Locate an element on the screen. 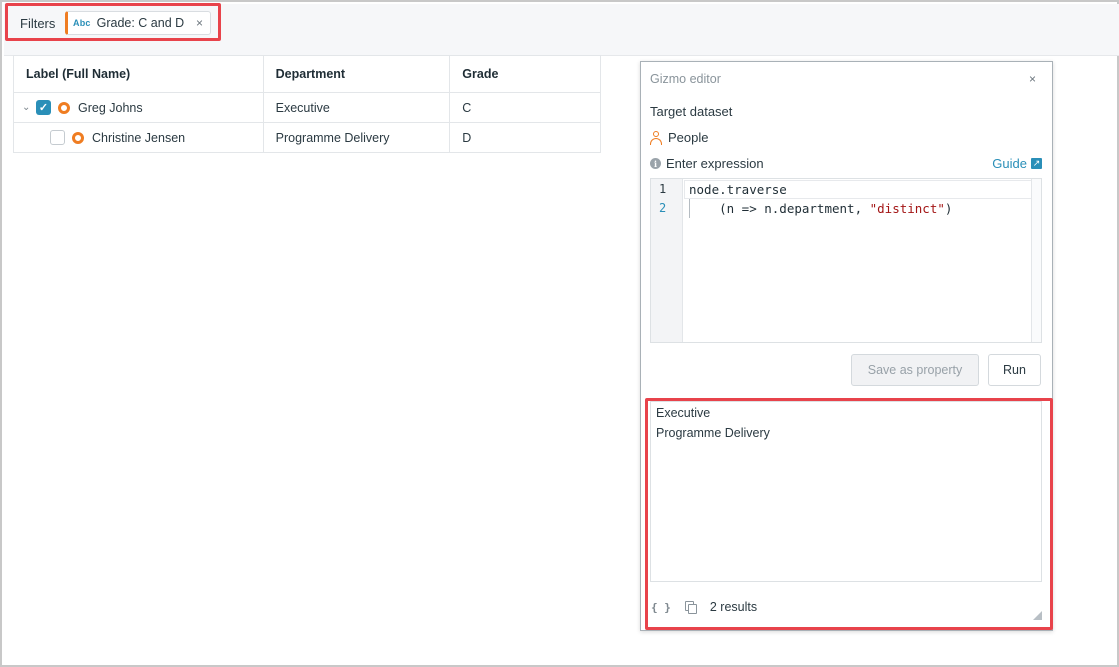  row-grade: C is located at coordinates (525, 107).